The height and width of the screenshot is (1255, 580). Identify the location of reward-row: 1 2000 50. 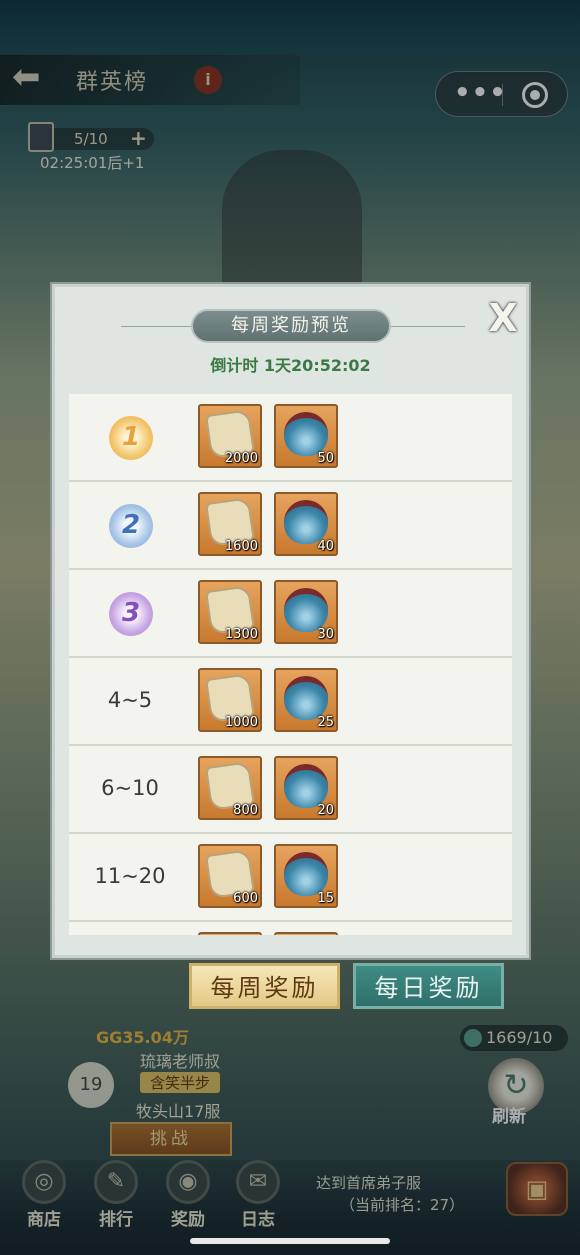
(290, 438).